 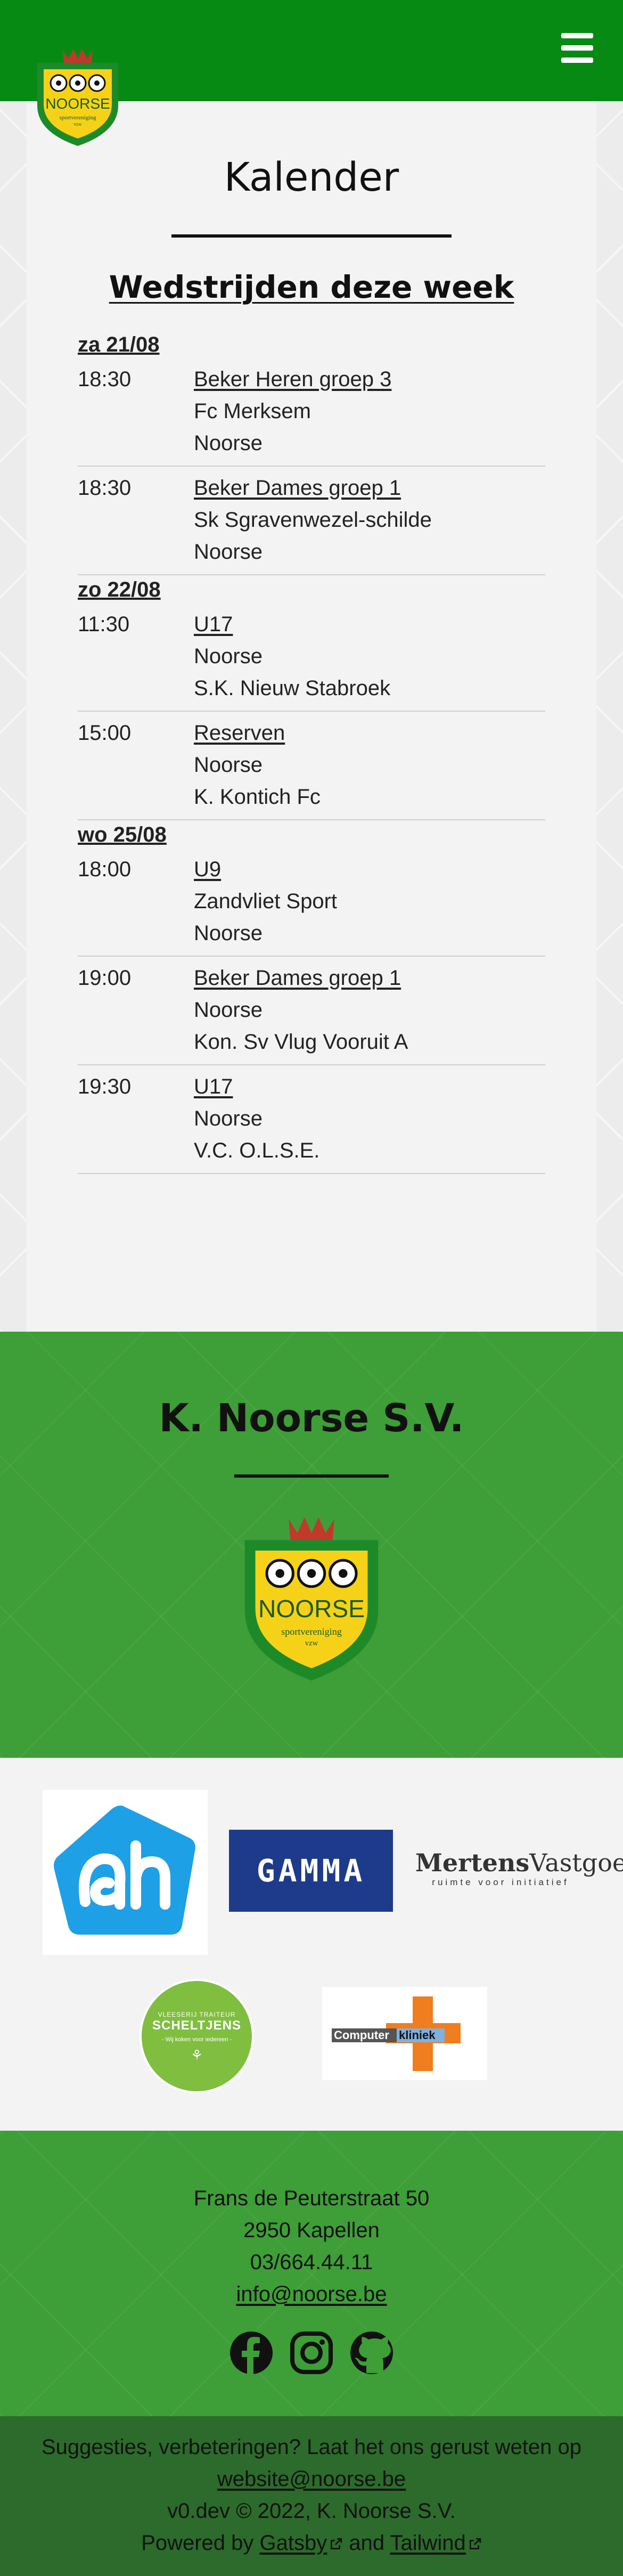 What do you see at coordinates (417, 2035) in the screenshot?
I see `kliniek-label: kliniek` at bounding box center [417, 2035].